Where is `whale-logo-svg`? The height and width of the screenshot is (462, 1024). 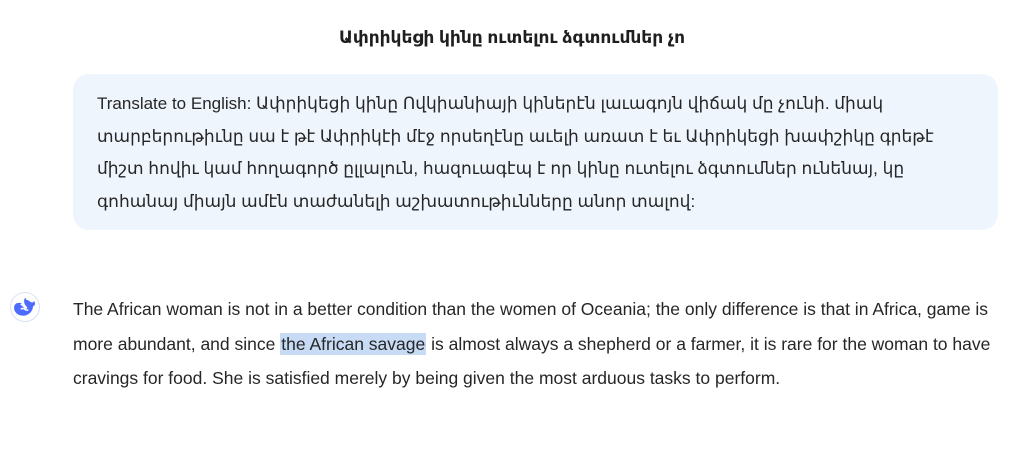
whale-logo-svg is located at coordinates (25, 307).